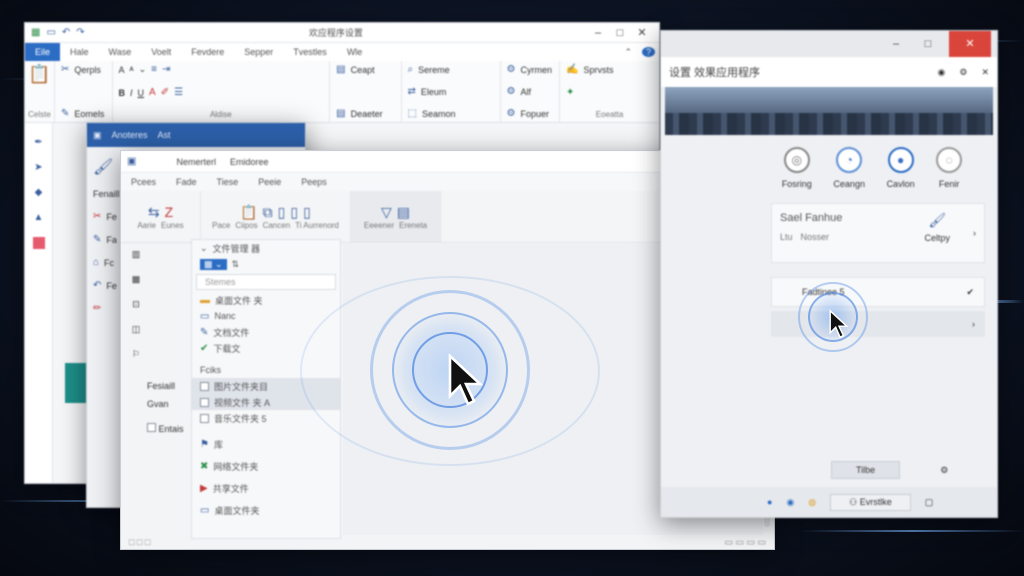  Describe the element at coordinates (131, 93) in the screenshot. I see `italic-icon: I` at that location.